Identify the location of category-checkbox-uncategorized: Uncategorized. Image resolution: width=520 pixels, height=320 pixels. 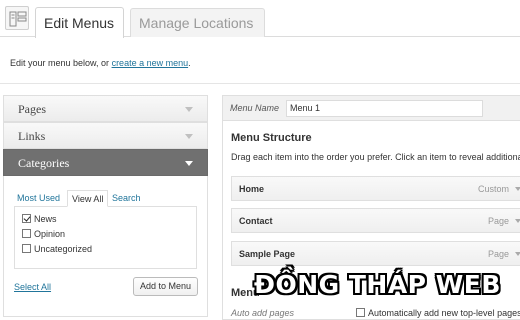
(57, 249).